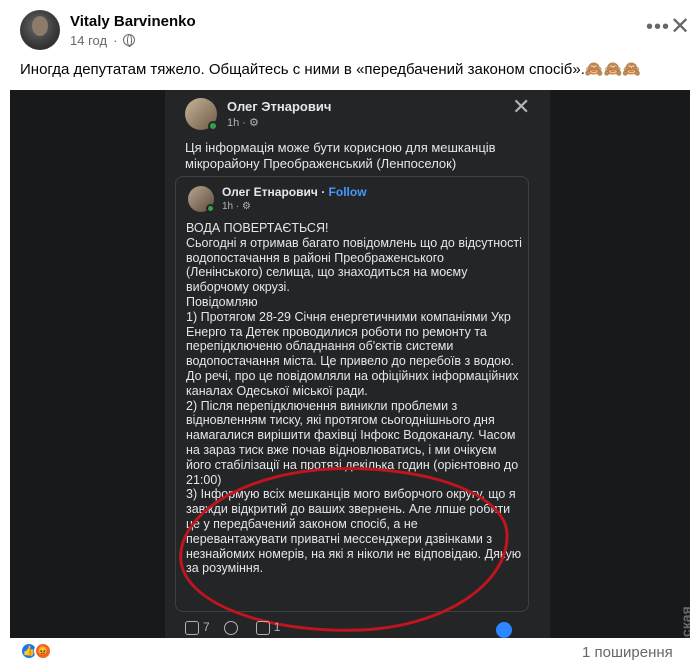 This screenshot has width=700, height=664. I want to click on shared-author-line: Олег Етнарович · Follow, so click(294, 192).